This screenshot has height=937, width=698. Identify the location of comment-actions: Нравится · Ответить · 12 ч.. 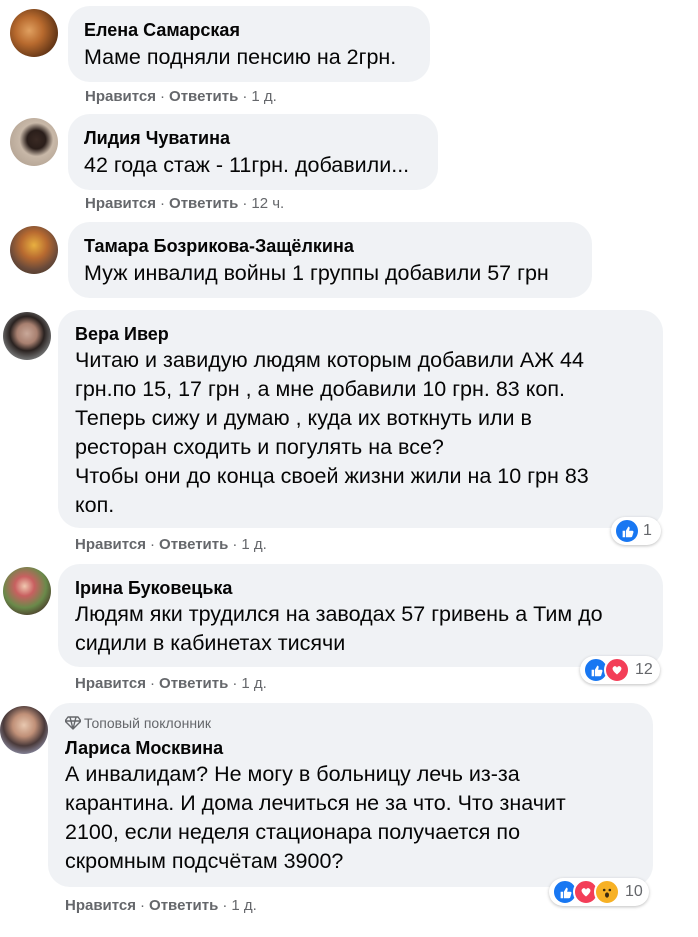
(184, 204).